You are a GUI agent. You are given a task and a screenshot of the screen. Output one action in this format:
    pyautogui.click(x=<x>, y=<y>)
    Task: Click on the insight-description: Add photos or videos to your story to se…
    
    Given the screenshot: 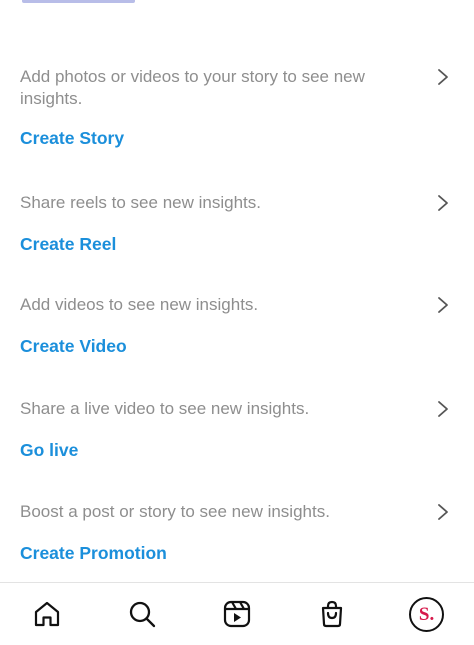 What is the action you would take?
    pyautogui.click(x=217, y=88)
    